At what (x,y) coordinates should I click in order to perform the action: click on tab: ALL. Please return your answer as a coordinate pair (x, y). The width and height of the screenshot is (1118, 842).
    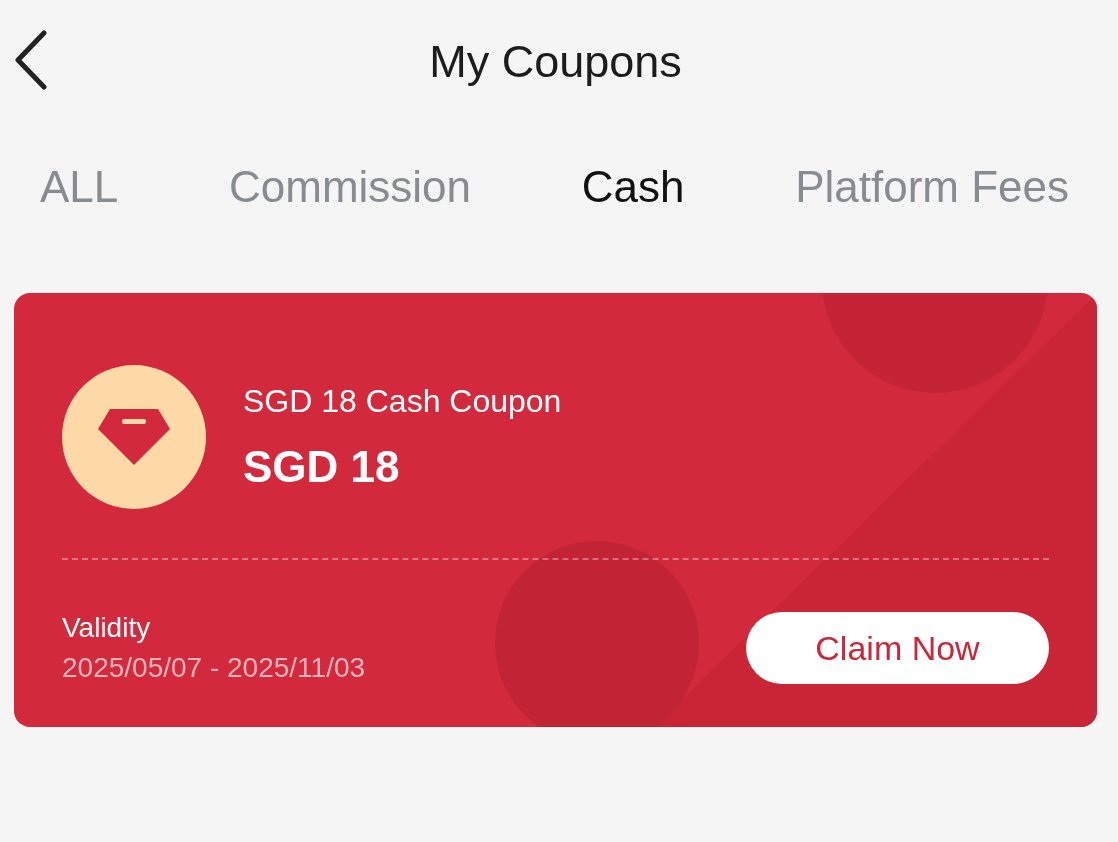
    Looking at the image, I should click on (79, 187).